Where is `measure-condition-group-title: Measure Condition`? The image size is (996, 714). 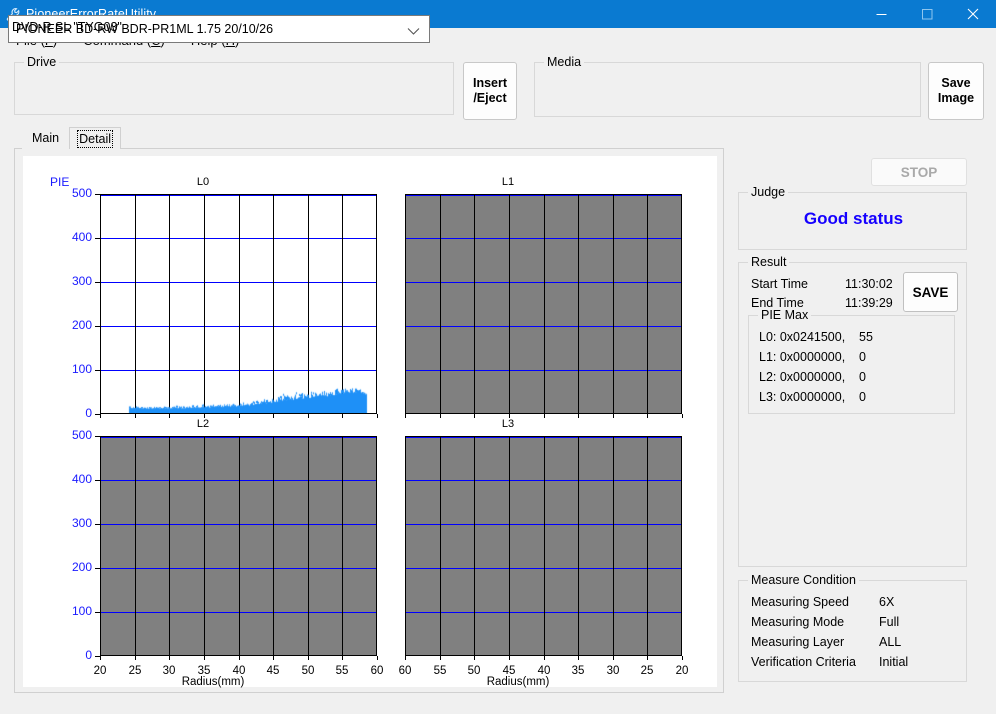
measure-condition-group-title: Measure Condition is located at coordinates (803, 580).